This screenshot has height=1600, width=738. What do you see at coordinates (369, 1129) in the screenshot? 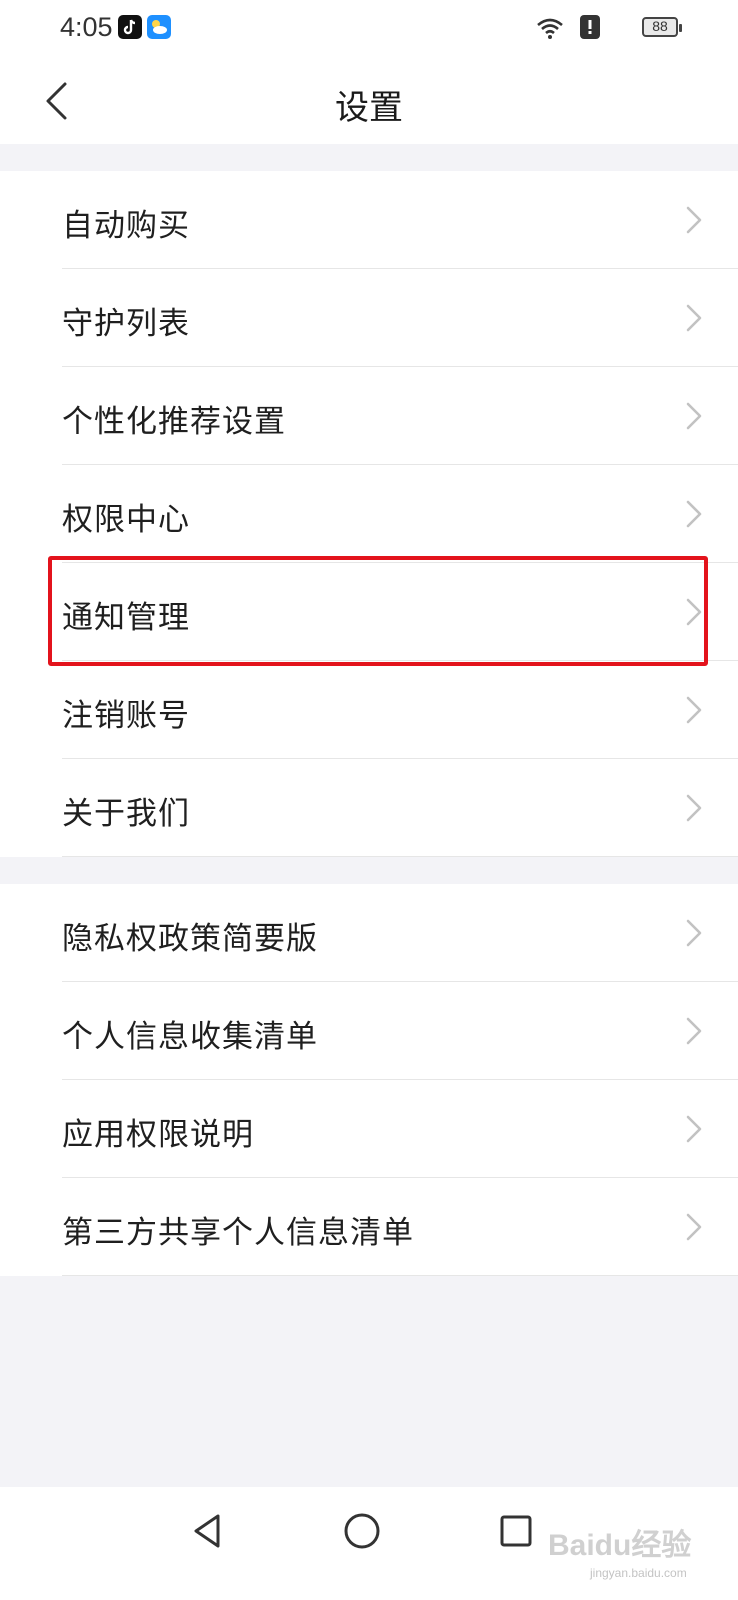
I see `settings-item-app-permission-description: 应用权限说明` at bounding box center [369, 1129].